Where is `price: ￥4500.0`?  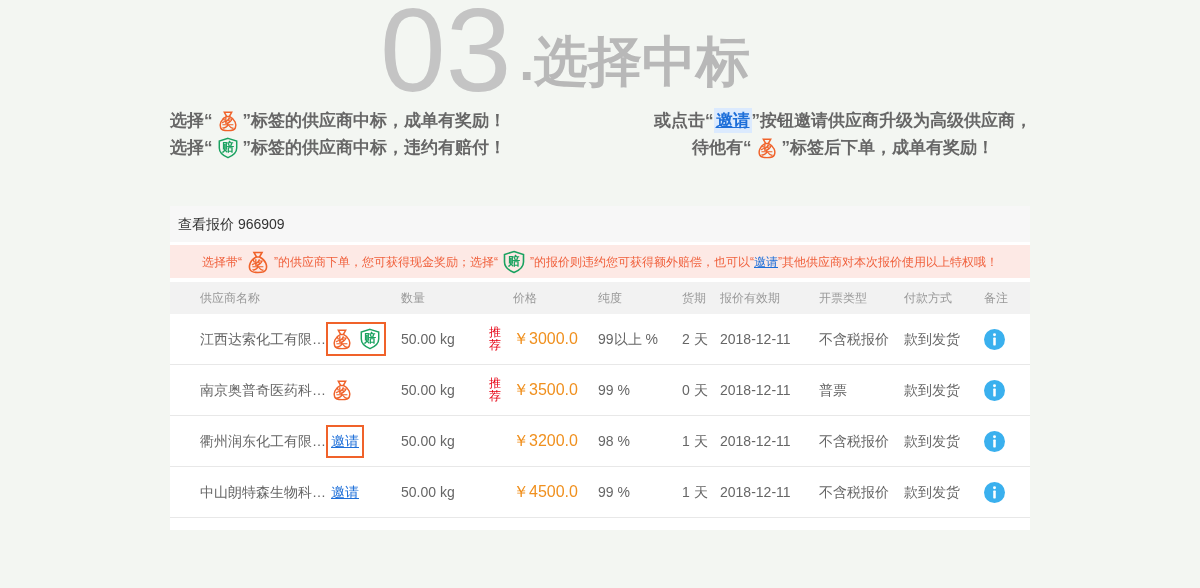
price: ￥4500.0 is located at coordinates (546, 492).